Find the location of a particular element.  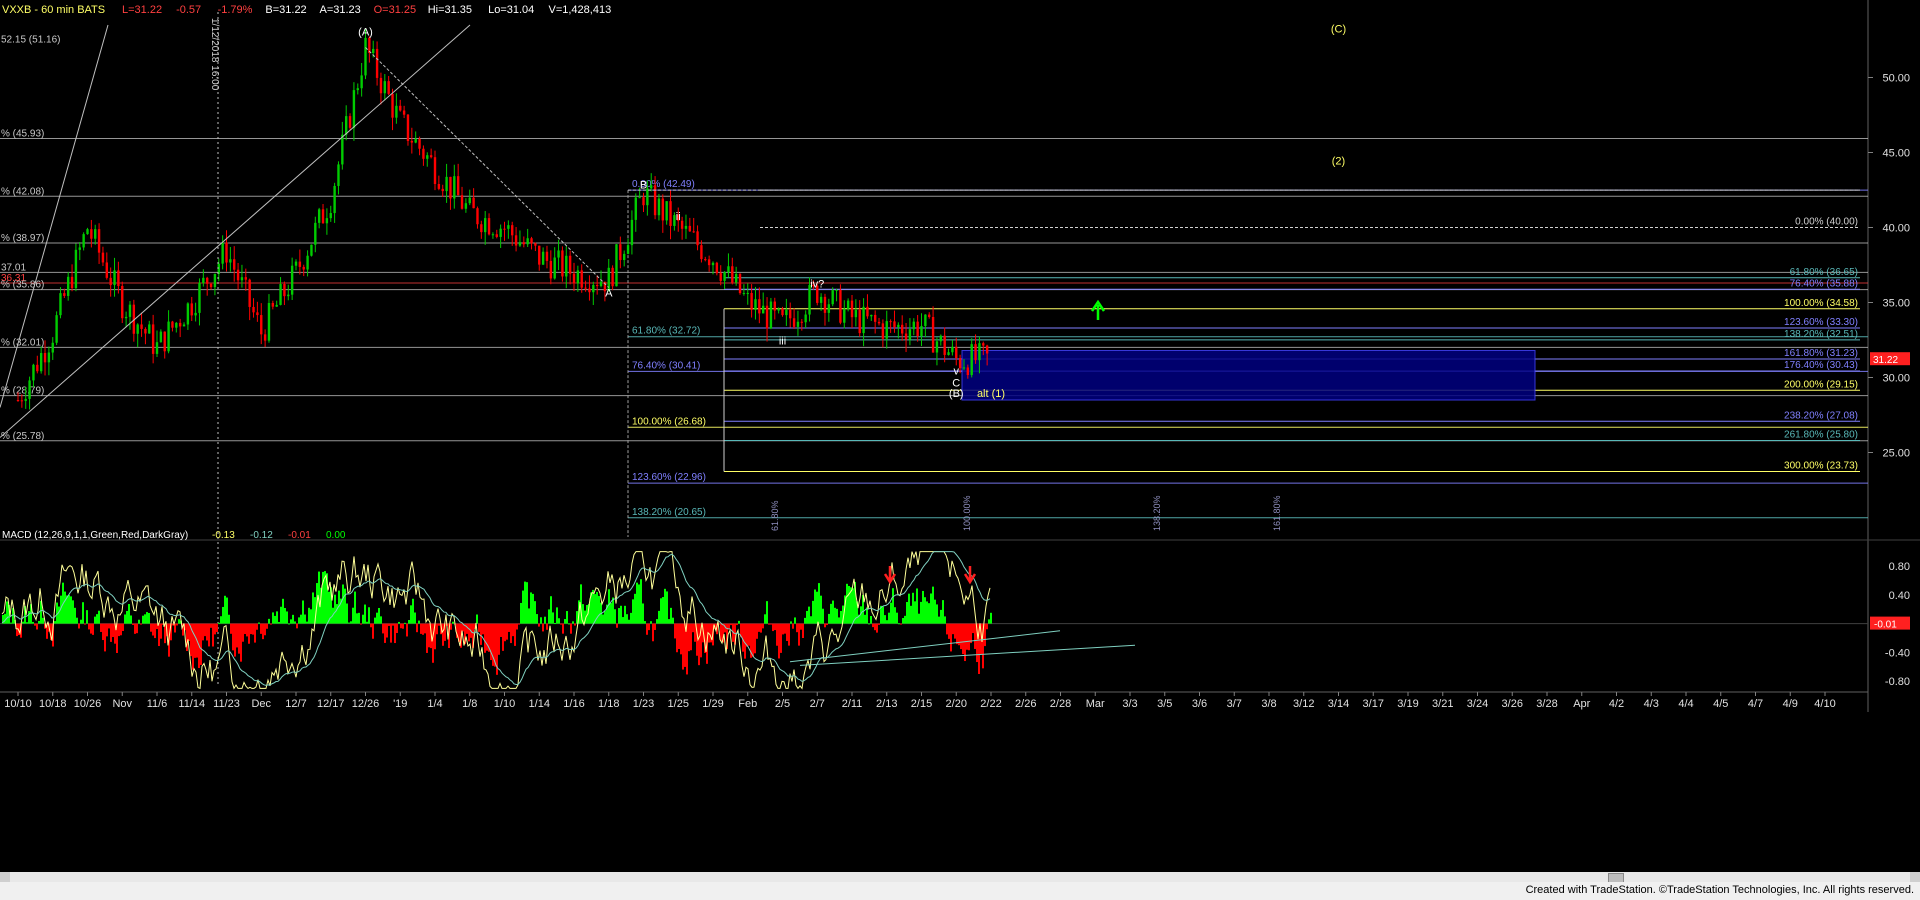

price-tick-label: 40.00 is located at coordinates (1896, 229).